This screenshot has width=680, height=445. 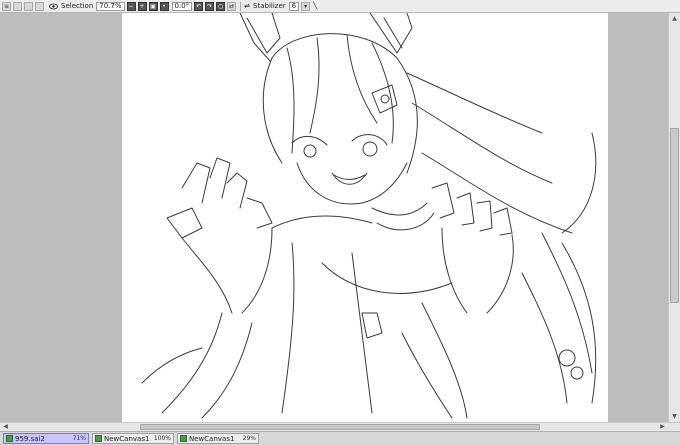 I want to click on tab-zoom: 100%, so click(x=162, y=438).